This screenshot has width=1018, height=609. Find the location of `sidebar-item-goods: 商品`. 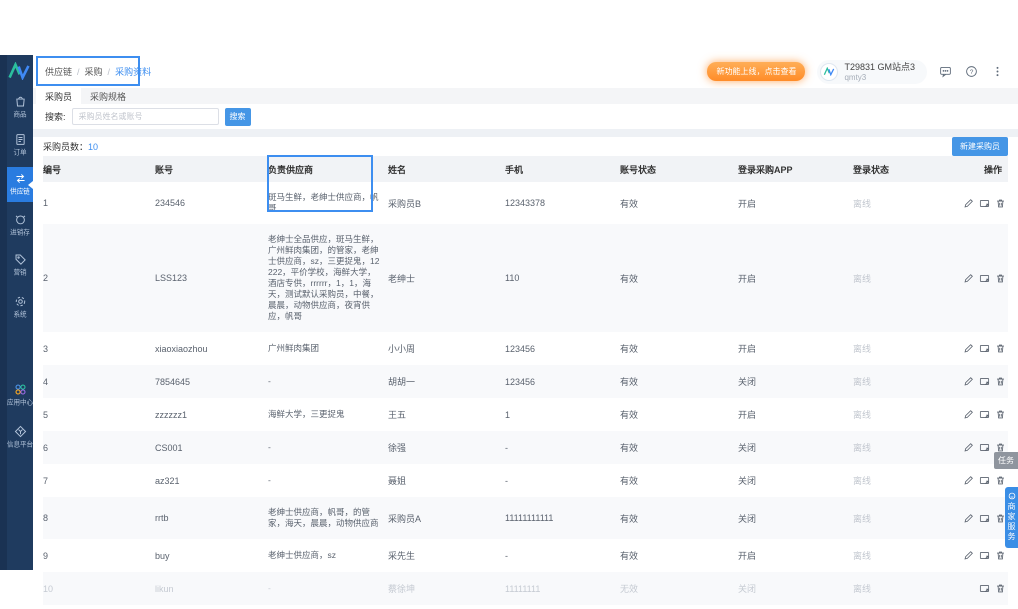

sidebar-item-goods: 商品 is located at coordinates (20, 107).